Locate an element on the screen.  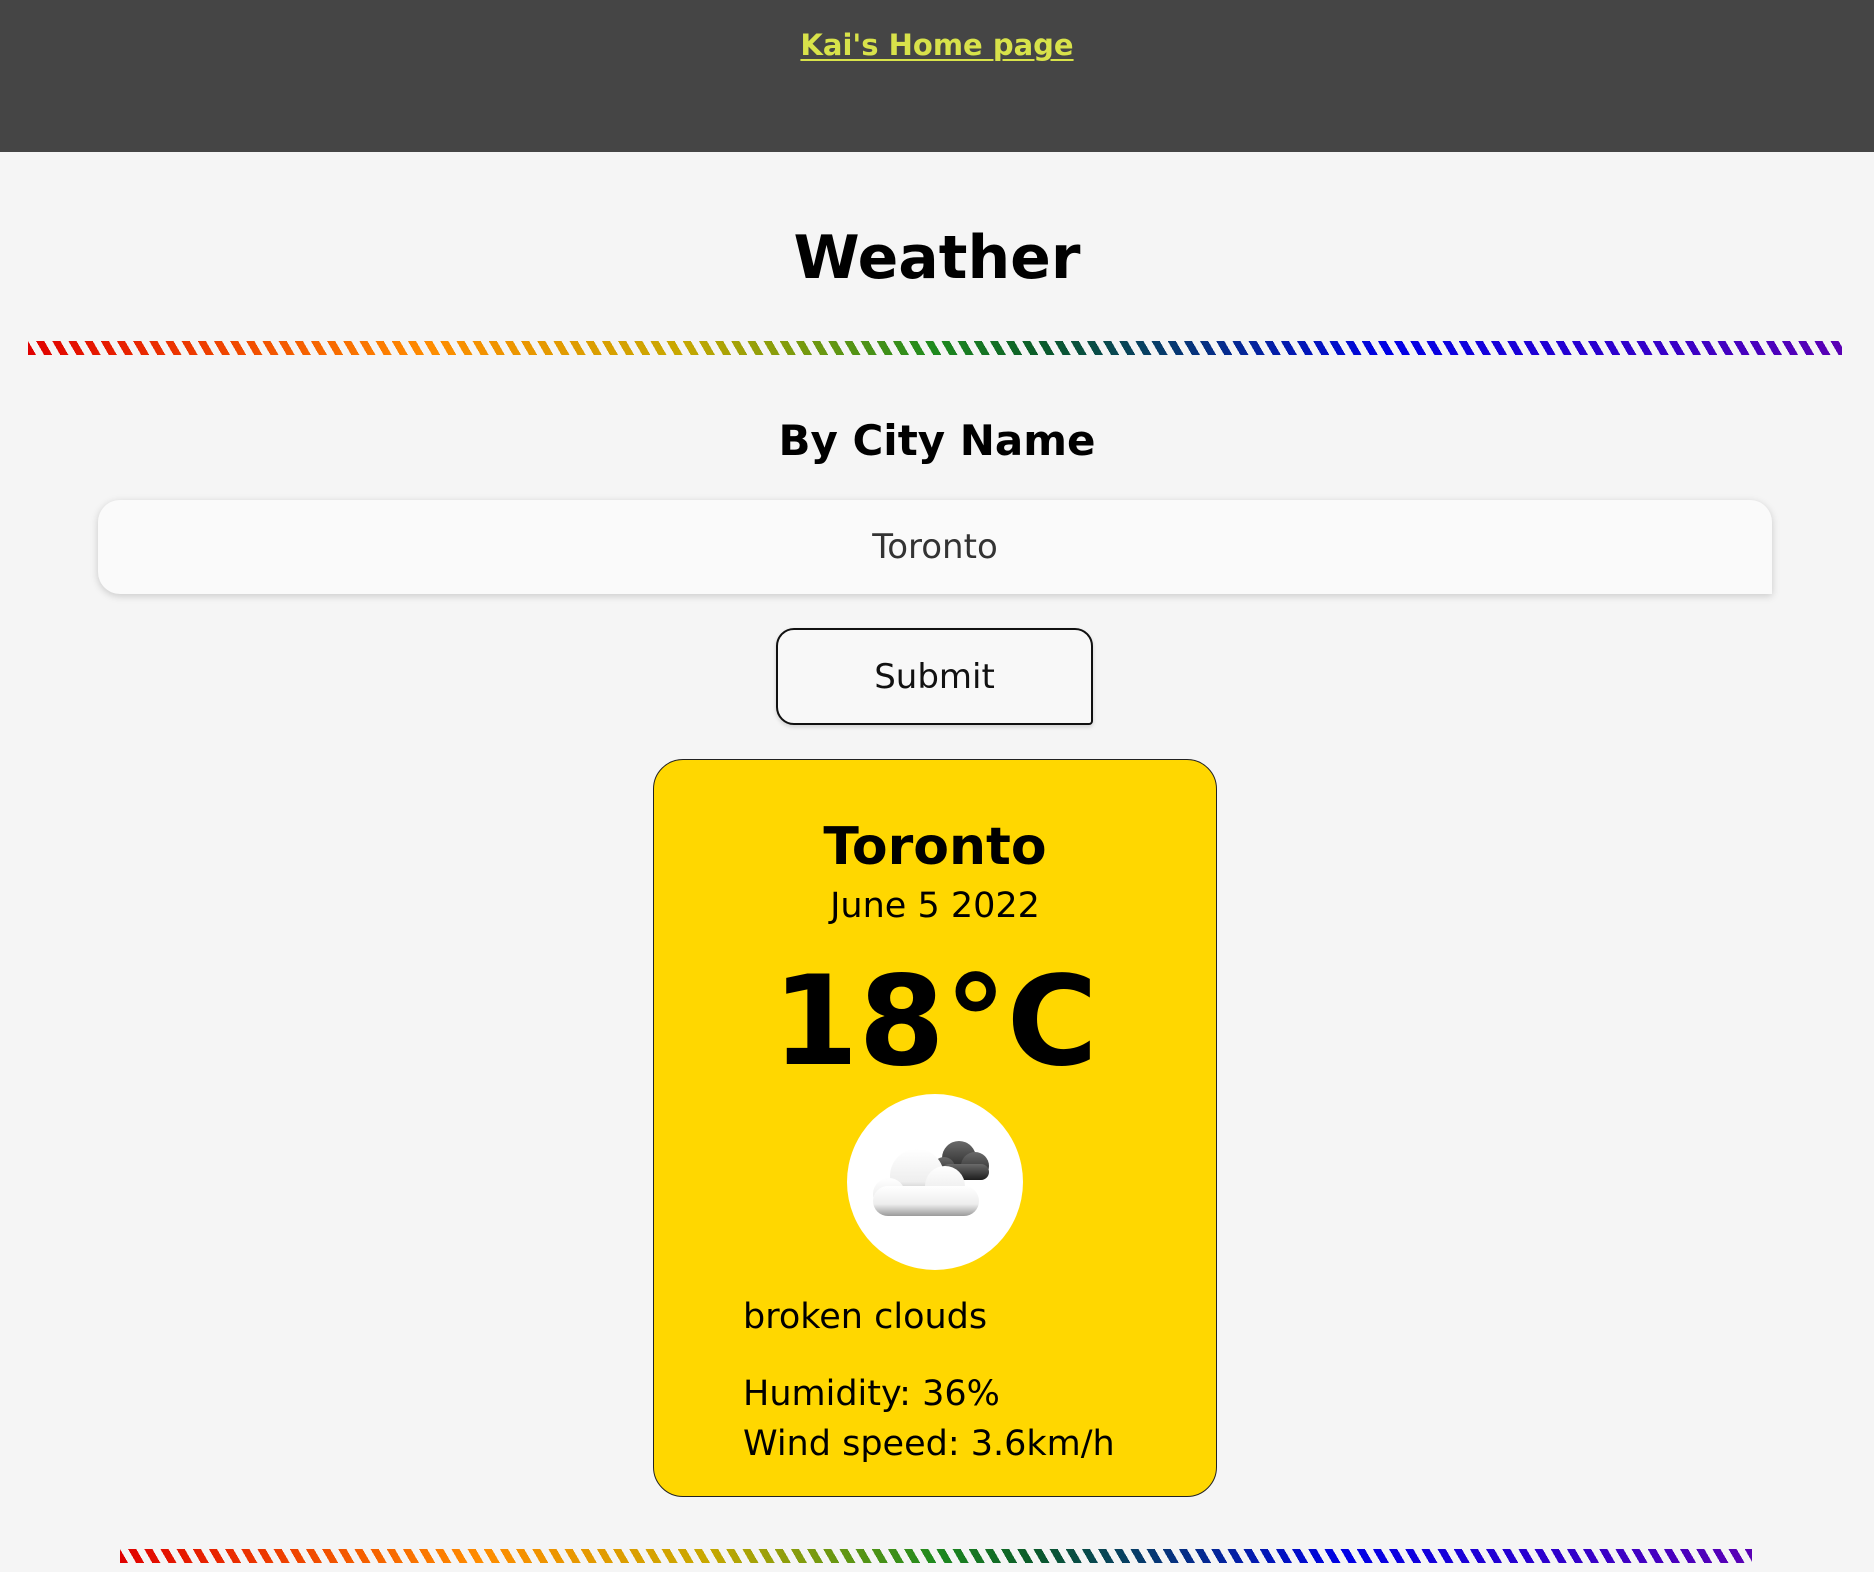
city-name-input is located at coordinates (935, 547).